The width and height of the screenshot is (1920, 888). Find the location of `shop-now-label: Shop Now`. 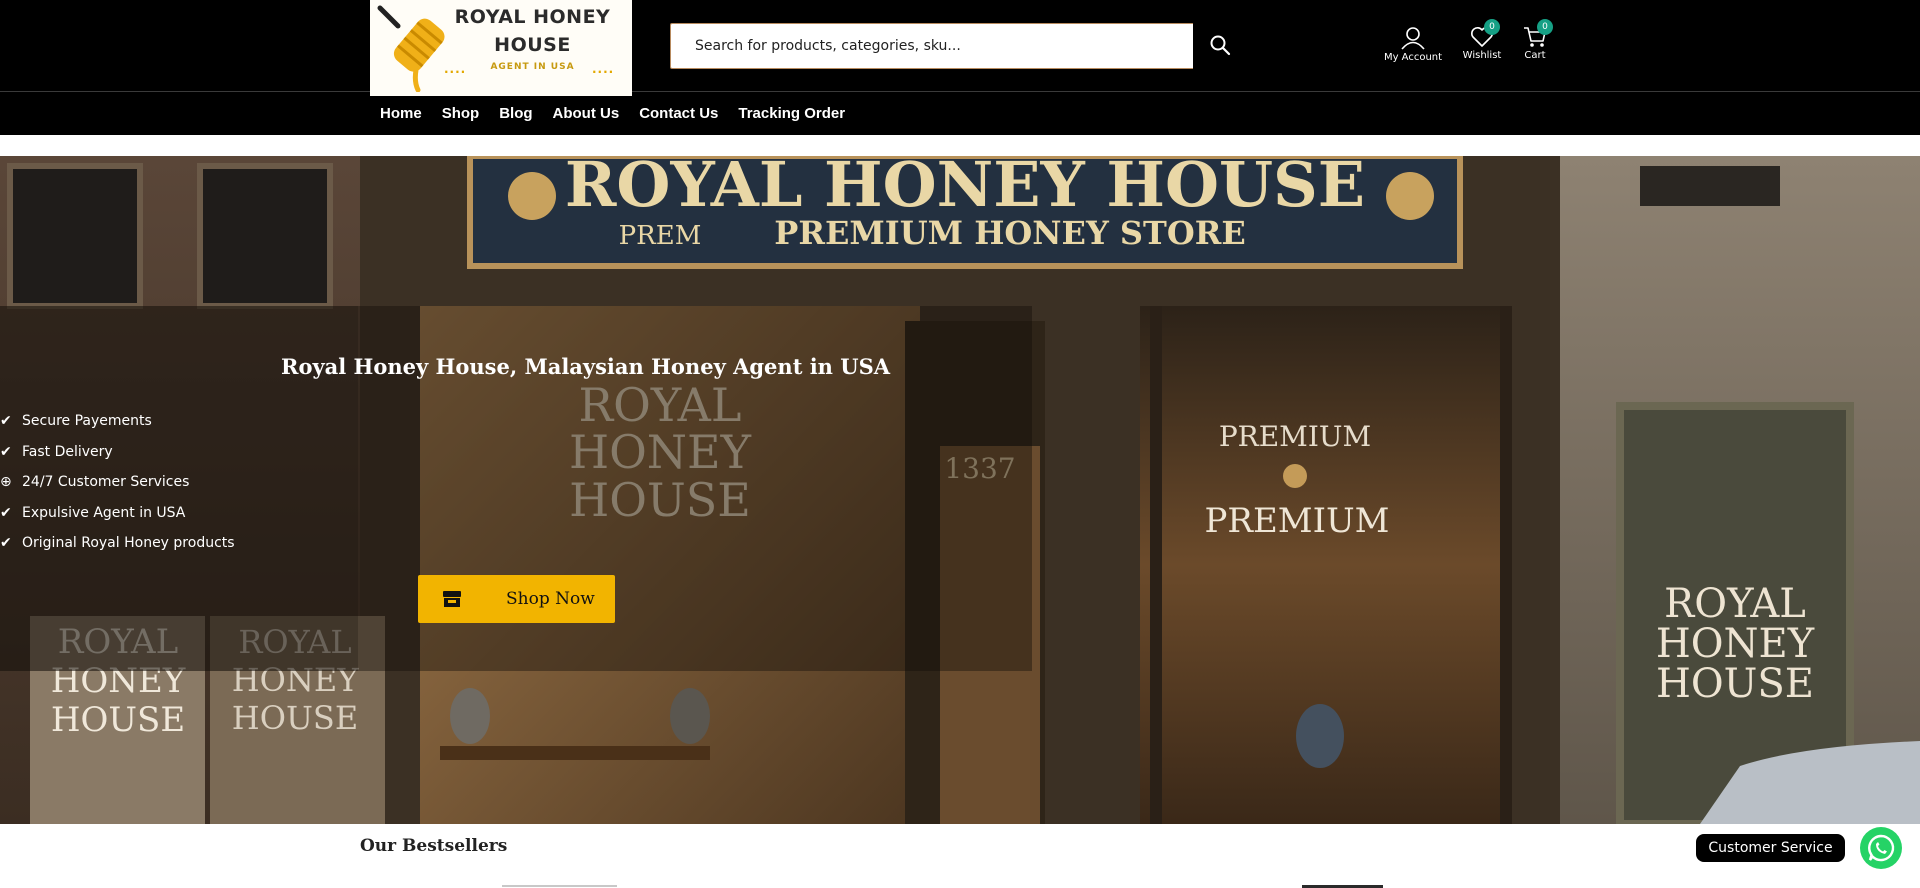

shop-now-label: Shop Now is located at coordinates (550, 599).